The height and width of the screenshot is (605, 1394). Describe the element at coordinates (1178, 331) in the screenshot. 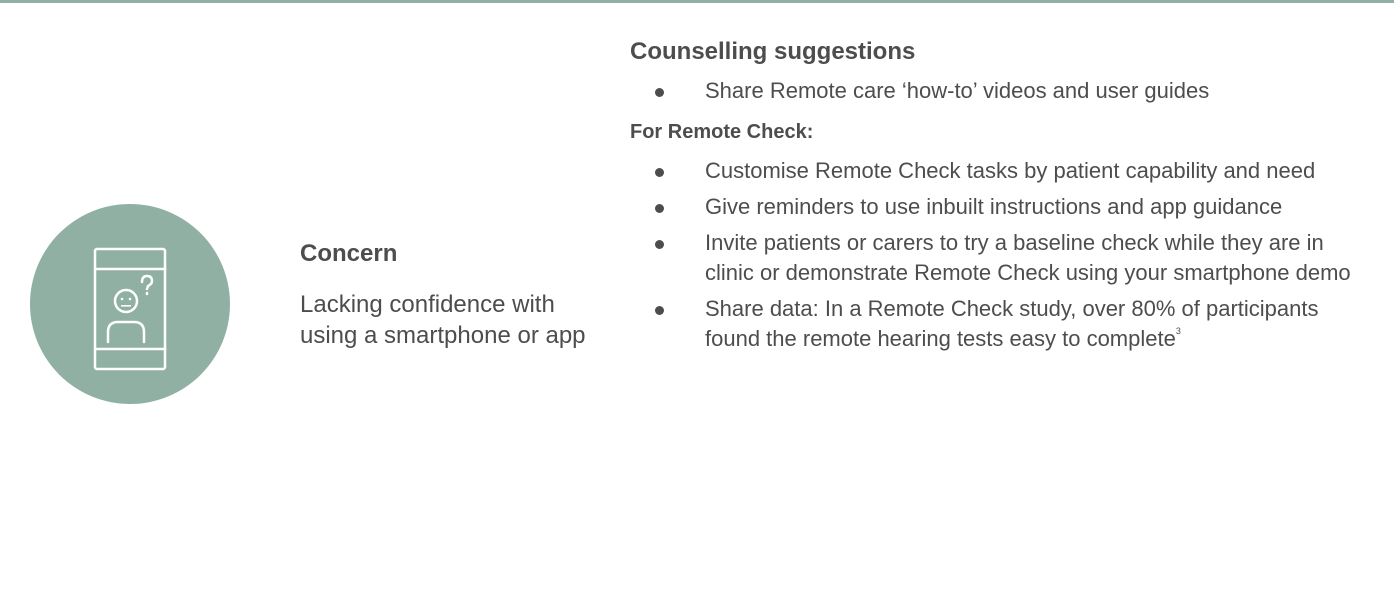

I see `footnote-reference: 3` at that location.